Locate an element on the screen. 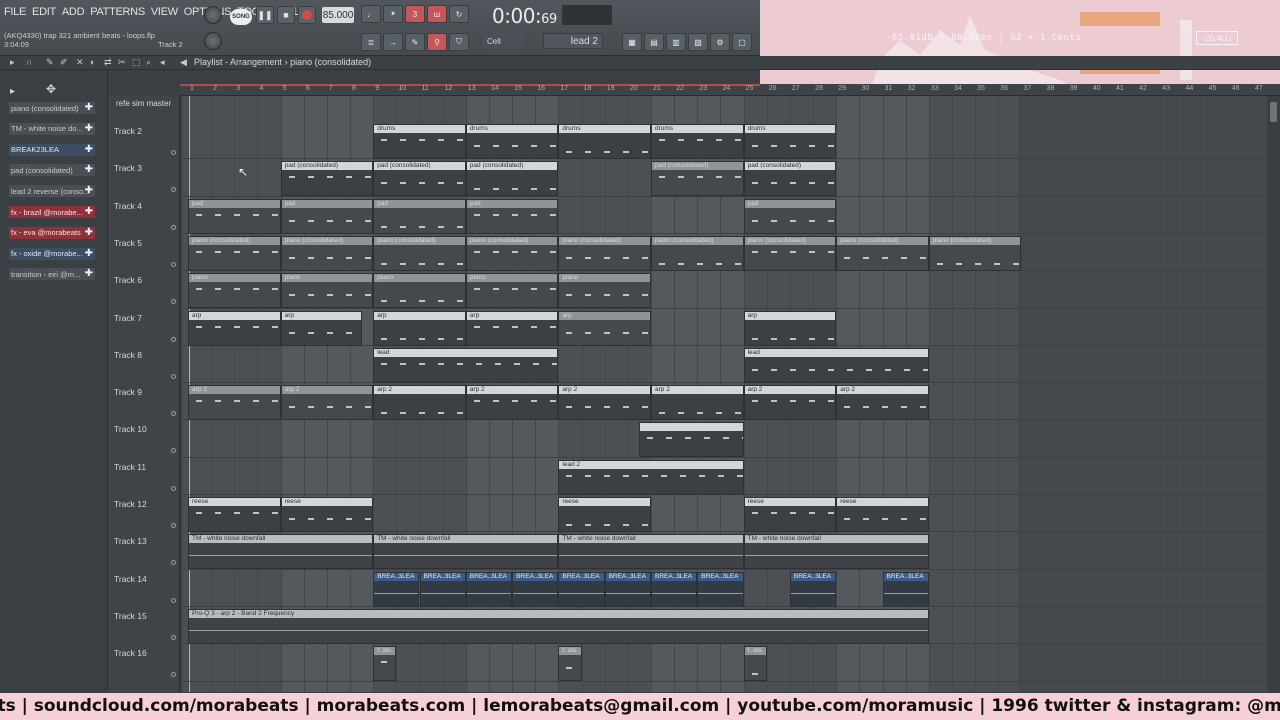 This screenshot has width=1280, height=720. track-header: Track 3 is located at coordinates (144, 177).